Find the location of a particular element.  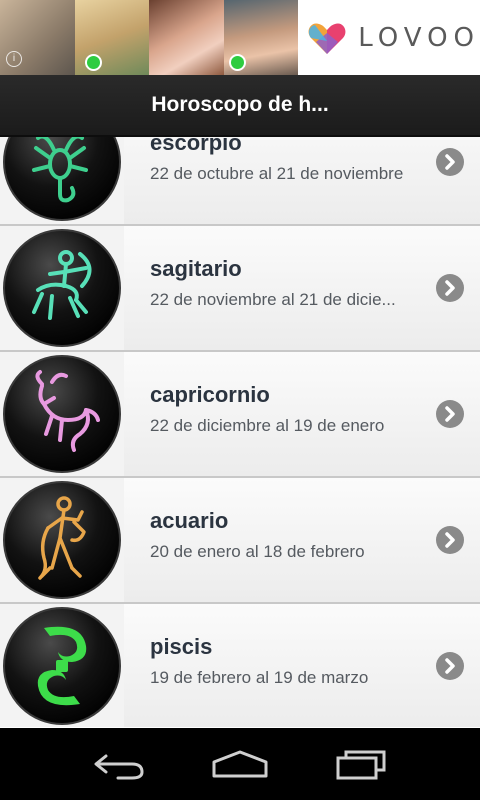

ad-brand: LOVOO is located at coordinates (389, 37).